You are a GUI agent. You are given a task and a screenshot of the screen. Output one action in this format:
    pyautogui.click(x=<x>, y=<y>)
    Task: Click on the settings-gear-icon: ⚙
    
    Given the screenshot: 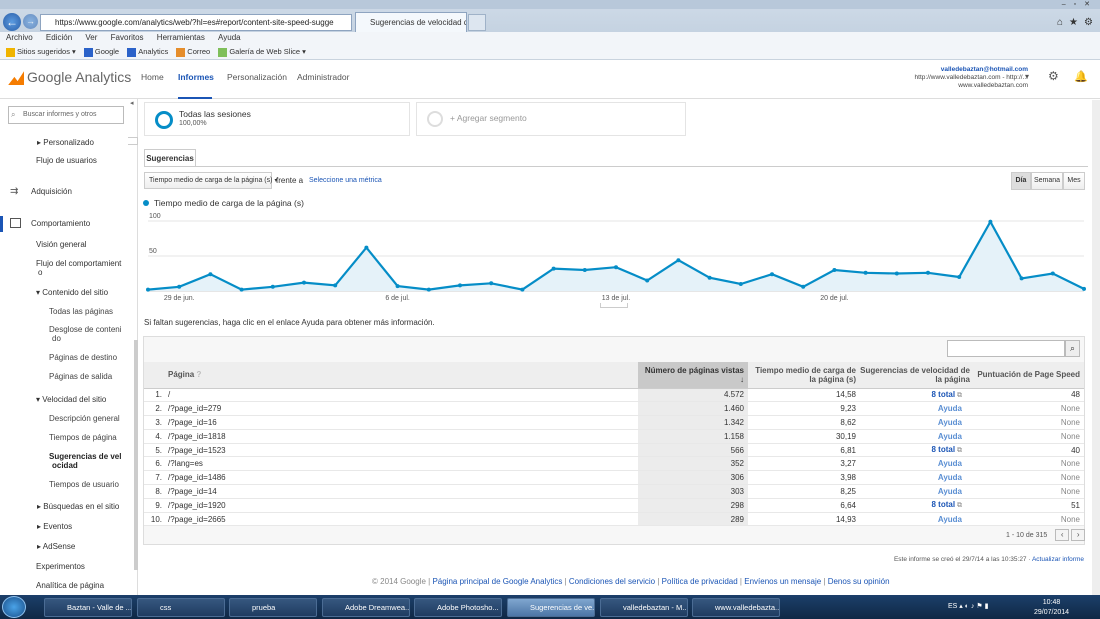 What is the action you would take?
    pyautogui.click(x=1053, y=76)
    